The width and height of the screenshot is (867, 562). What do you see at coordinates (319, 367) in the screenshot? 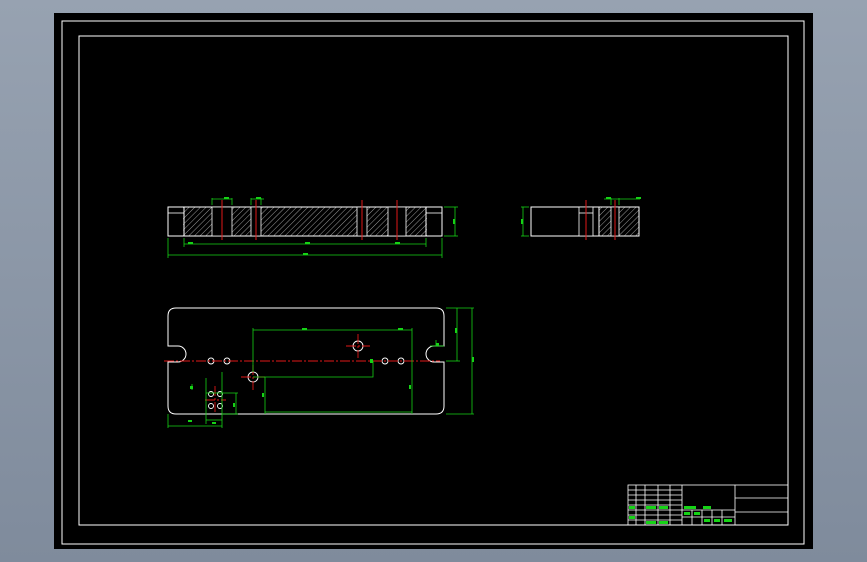
I see `plan-view` at bounding box center [319, 367].